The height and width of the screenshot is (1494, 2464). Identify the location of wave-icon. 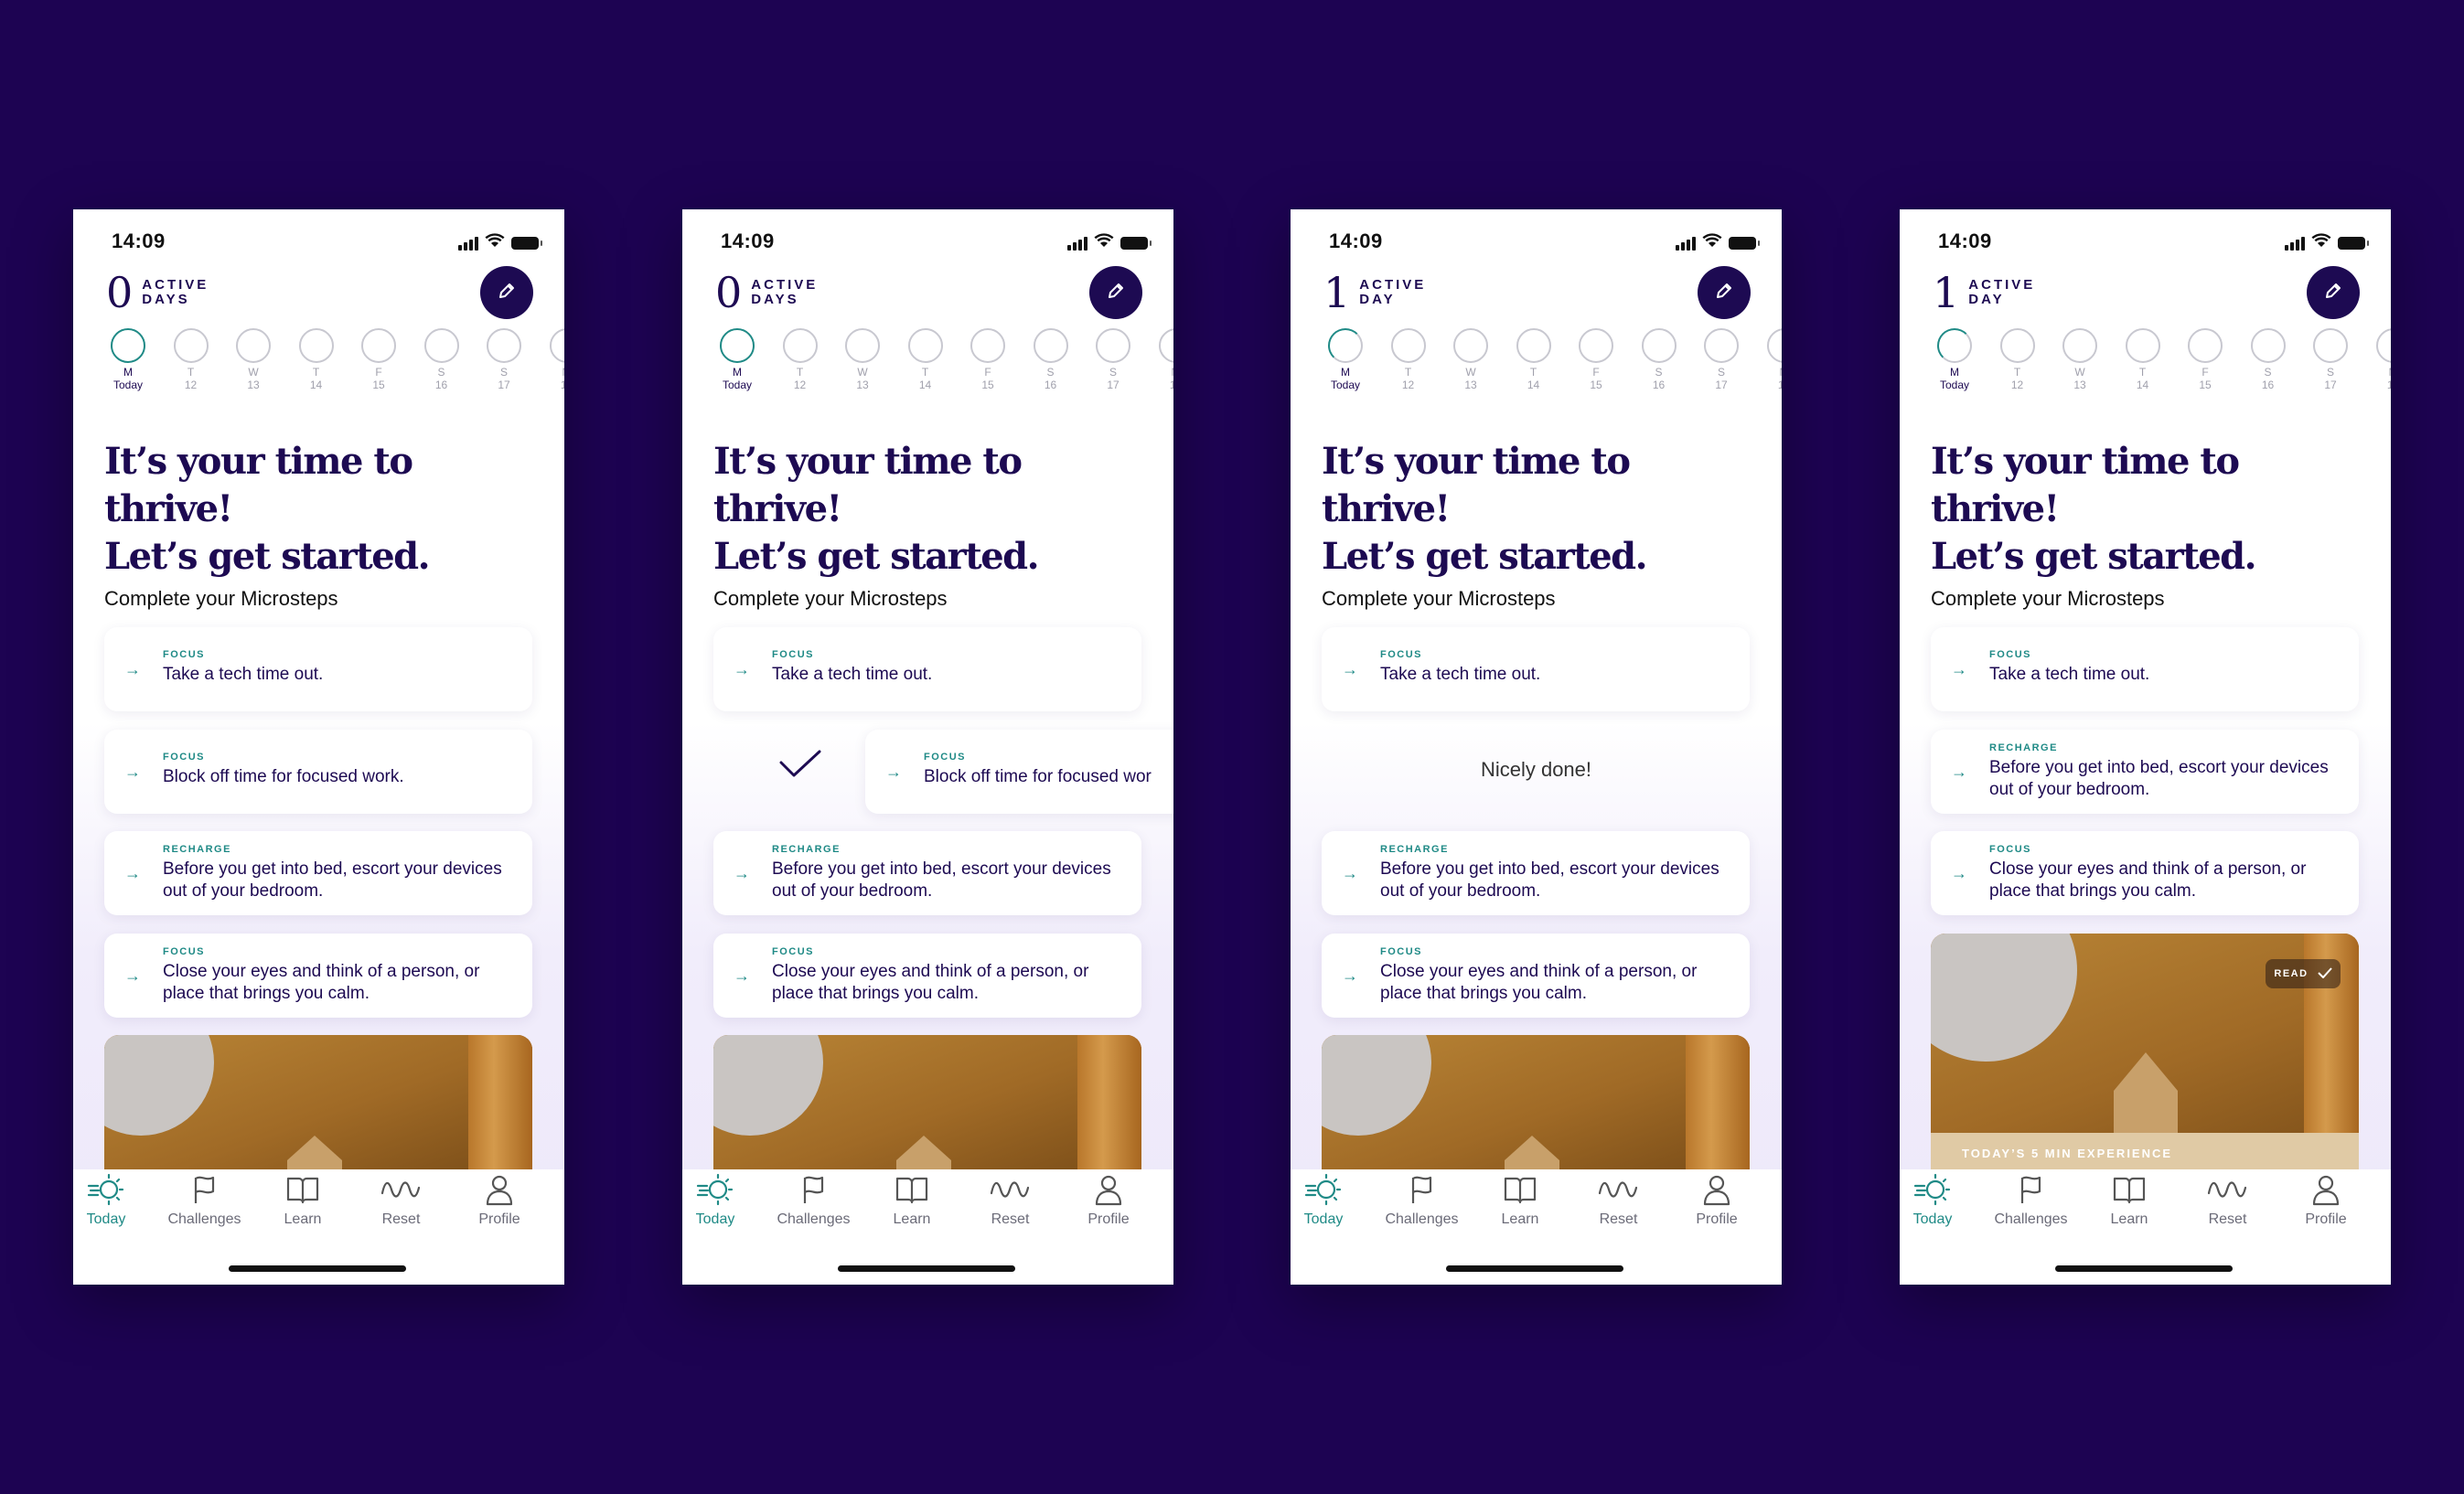
(1010, 1189).